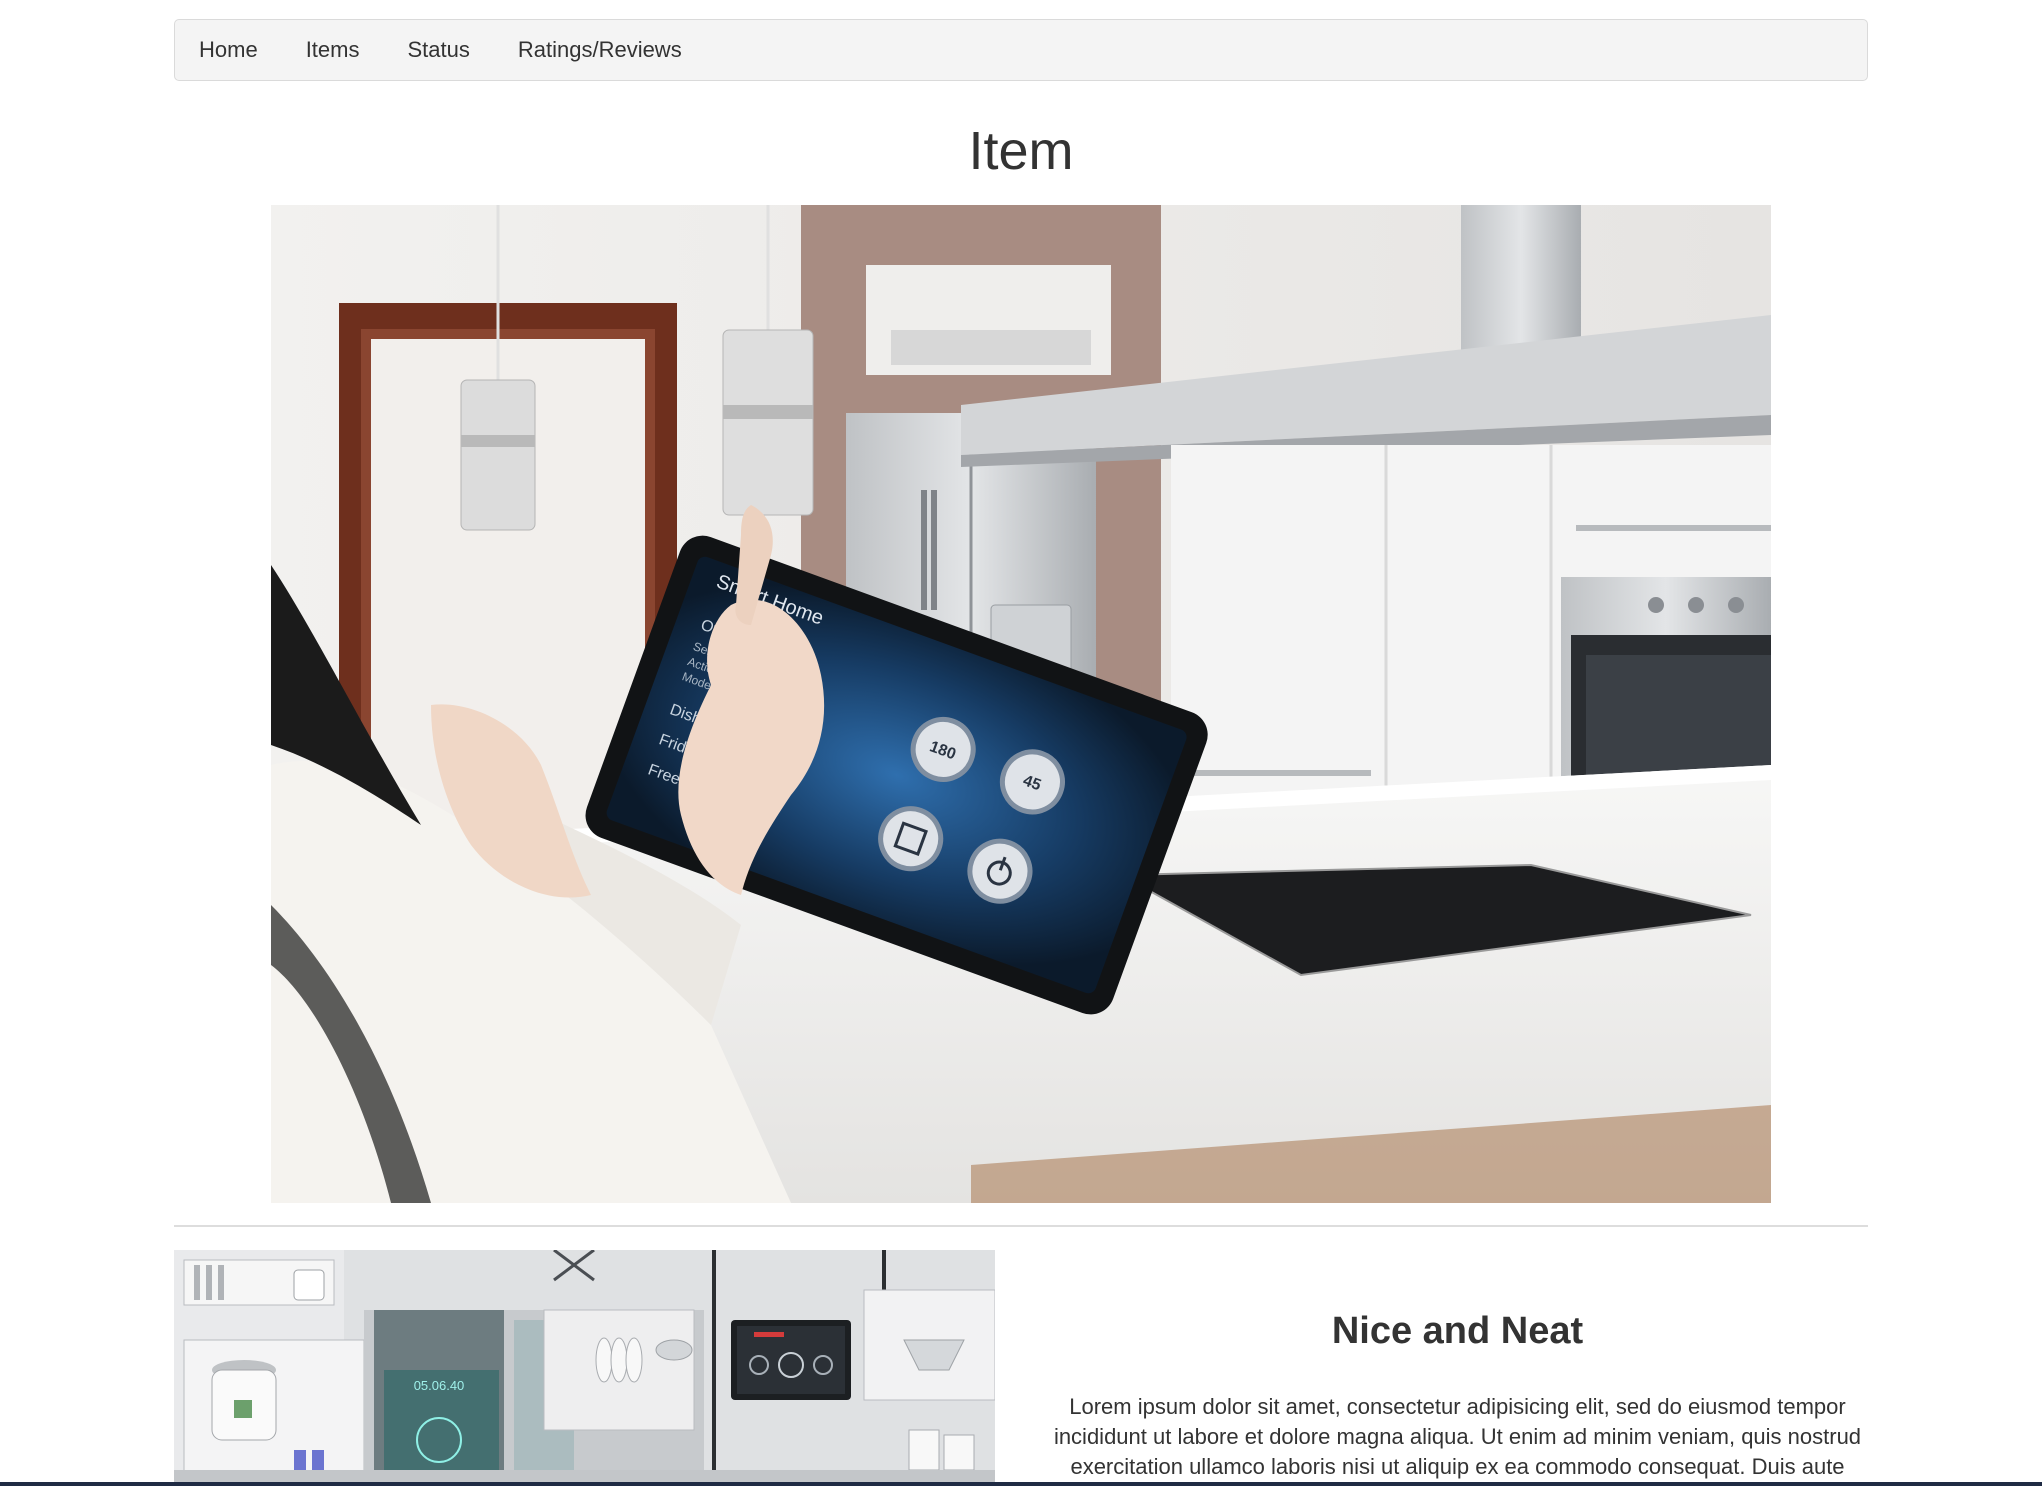 This screenshot has width=2042, height=1486. What do you see at coordinates (333, 50) in the screenshot?
I see `nav-link-items: Items` at bounding box center [333, 50].